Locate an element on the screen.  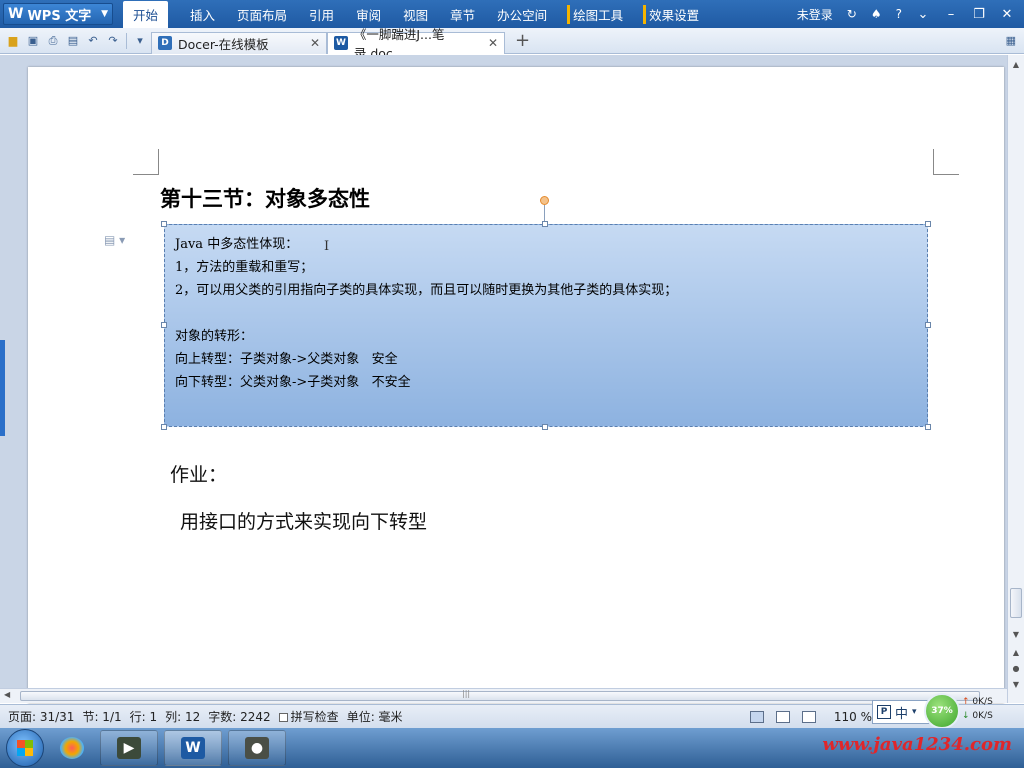
menu-office-space: 办公空间 is located at coordinates (522, 14).